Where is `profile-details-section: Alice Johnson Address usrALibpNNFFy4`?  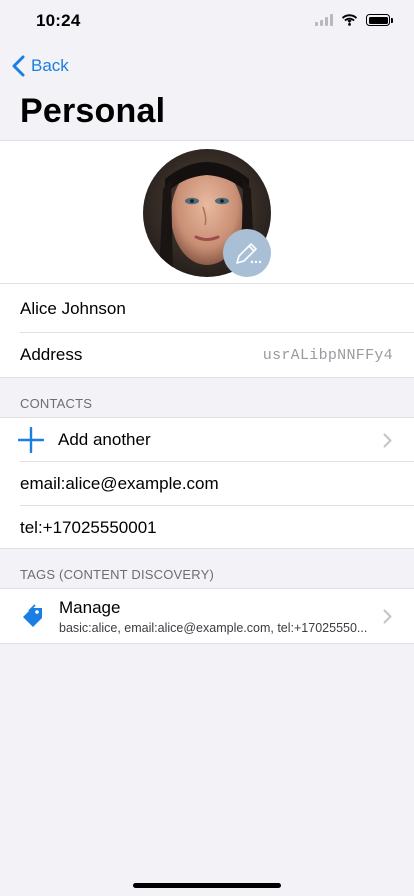
profile-details-section: Alice Johnson Address usrALibpNNFFy4 is located at coordinates (207, 331).